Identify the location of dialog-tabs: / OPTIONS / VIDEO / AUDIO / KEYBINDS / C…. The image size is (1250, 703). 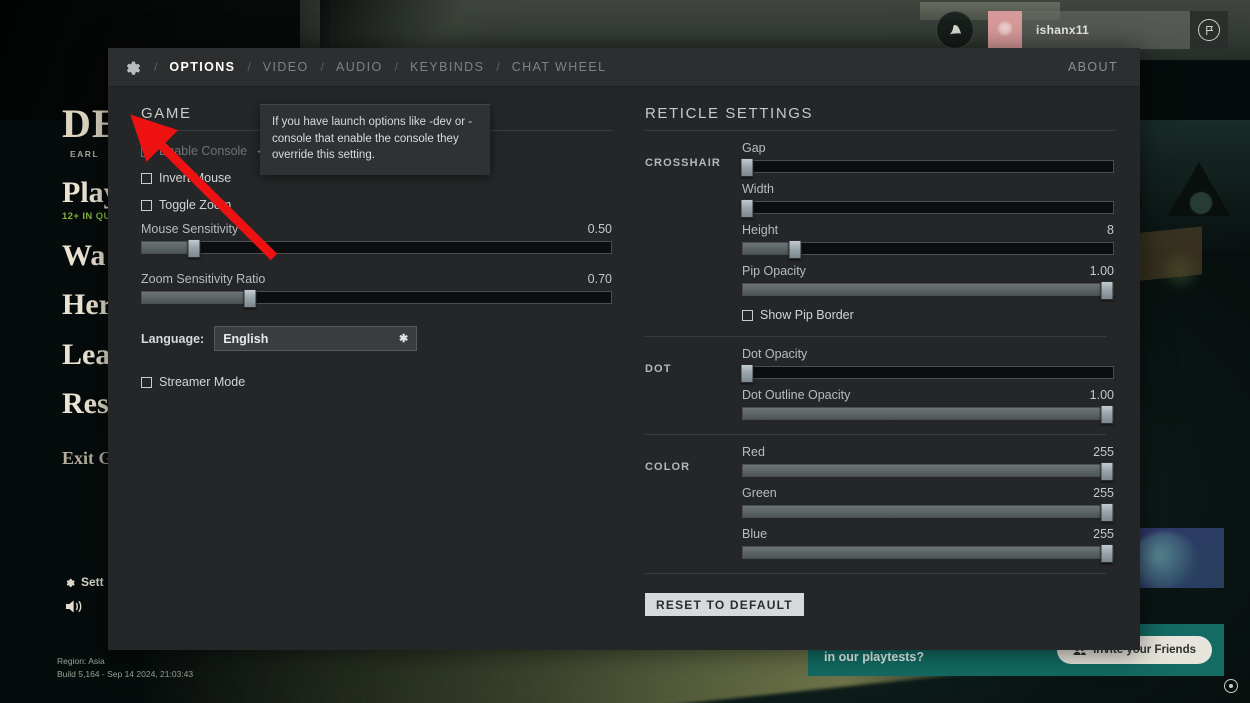
(386, 67).